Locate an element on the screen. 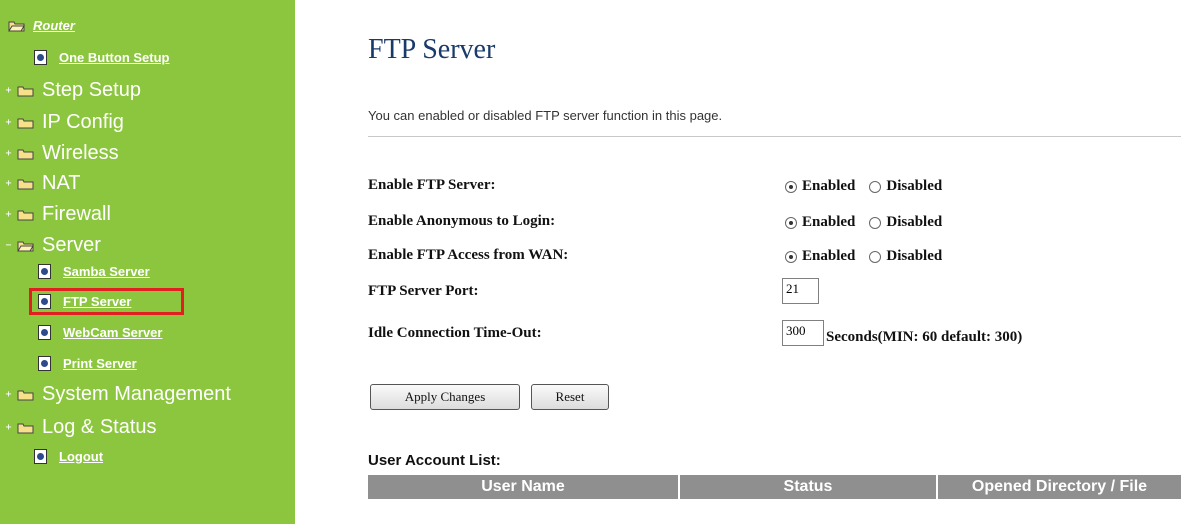 This screenshot has height=524, width=1181. divider is located at coordinates (774, 136).